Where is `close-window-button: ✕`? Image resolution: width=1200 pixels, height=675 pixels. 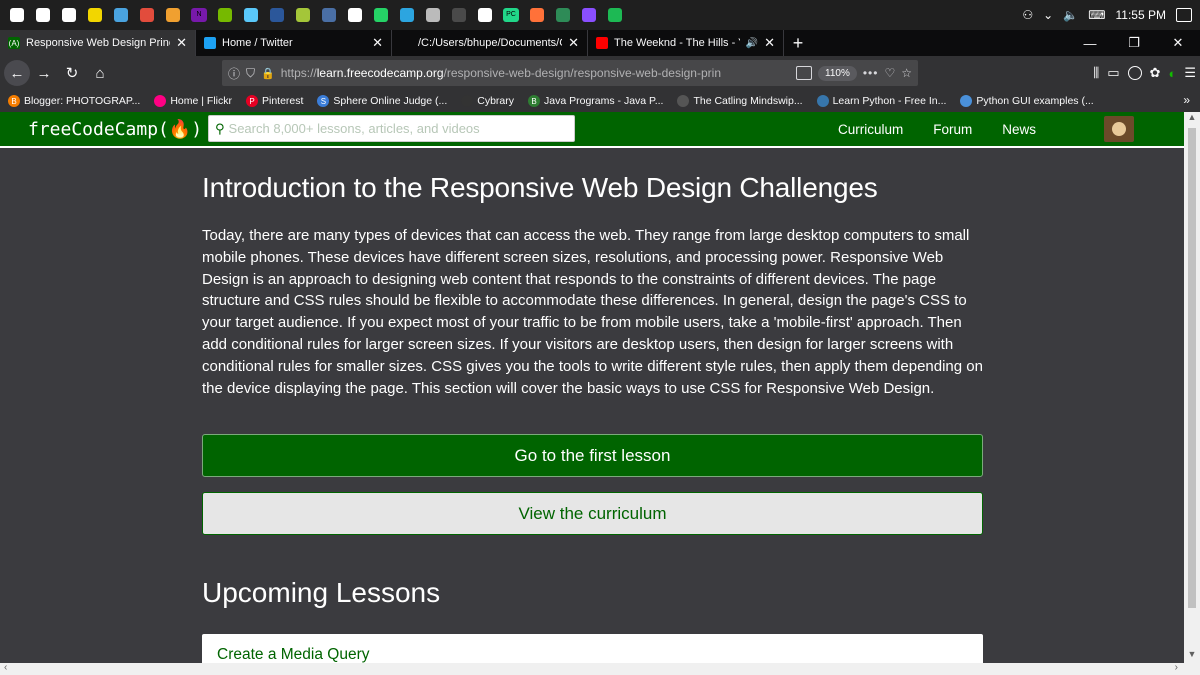 close-window-button: ✕ is located at coordinates (1178, 43).